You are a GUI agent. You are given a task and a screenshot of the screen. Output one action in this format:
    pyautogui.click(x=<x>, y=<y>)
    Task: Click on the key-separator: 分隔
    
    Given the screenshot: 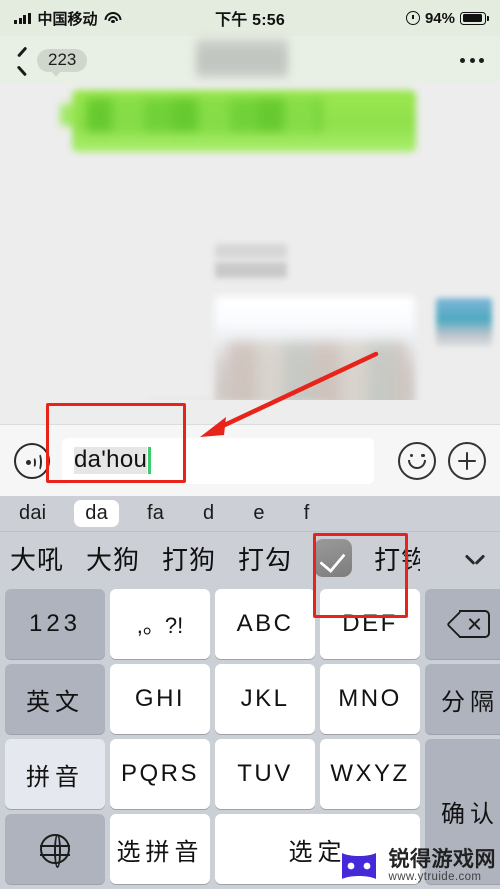 What is the action you would take?
    pyautogui.click(x=462, y=699)
    